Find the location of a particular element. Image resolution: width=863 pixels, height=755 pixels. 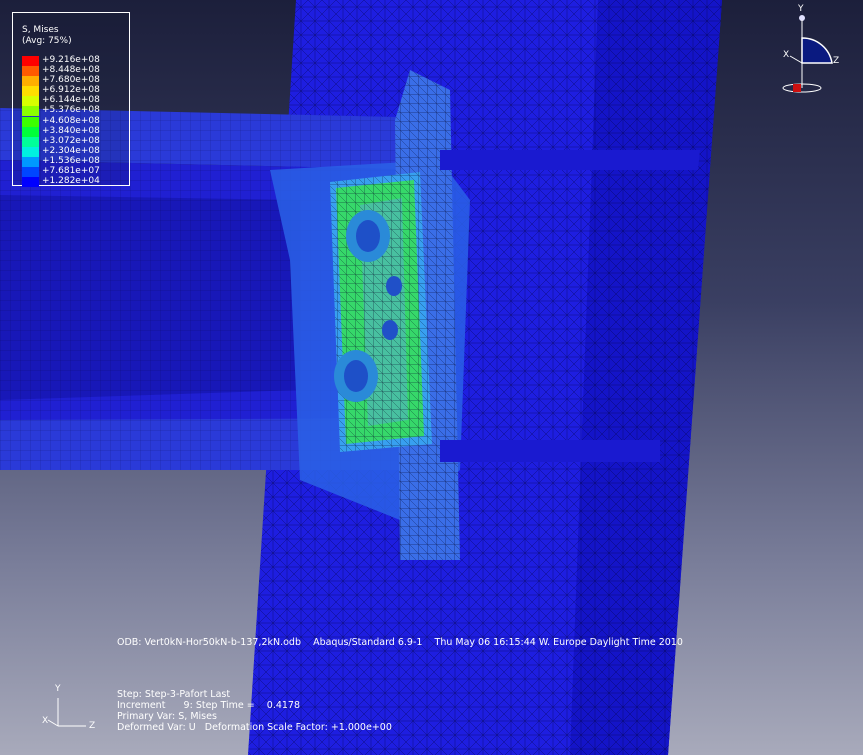

legend-value: +6.144e+08 is located at coordinates (71, 100).